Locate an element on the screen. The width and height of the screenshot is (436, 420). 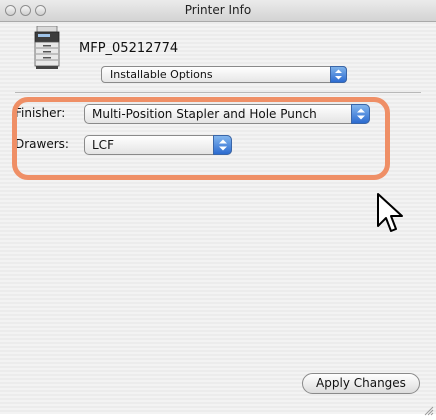
title-bar: Printer Info is located at coordinates (218, 11).